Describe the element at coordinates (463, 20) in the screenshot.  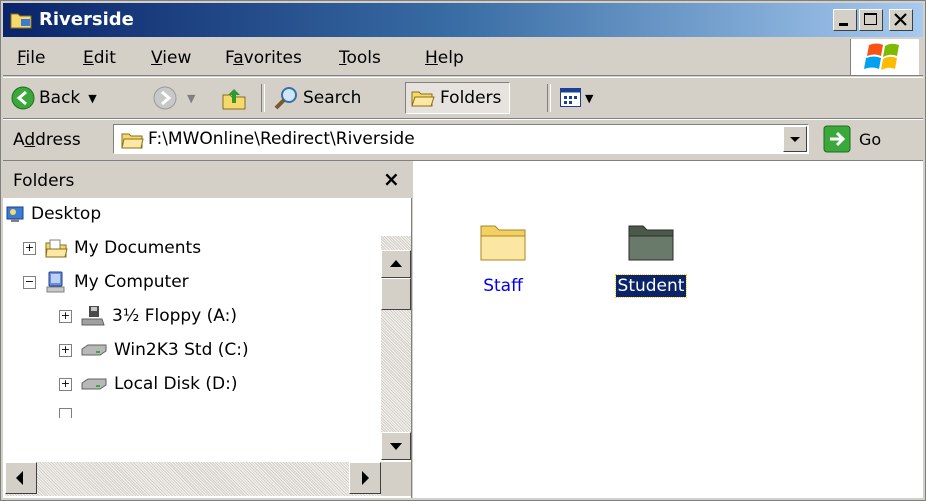
I see `title-bar: Riverside` at that location.